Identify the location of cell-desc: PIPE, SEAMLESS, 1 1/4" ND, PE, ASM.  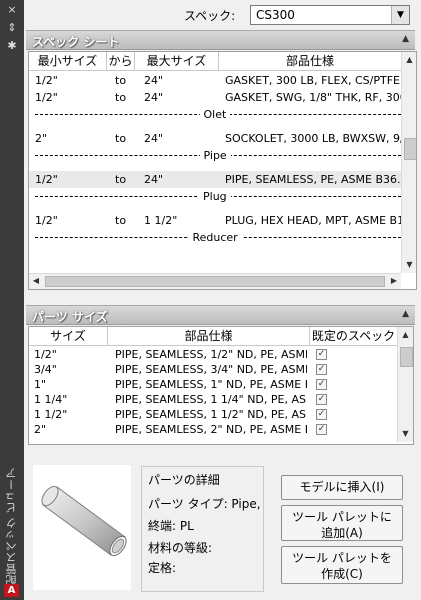
(211, 399).